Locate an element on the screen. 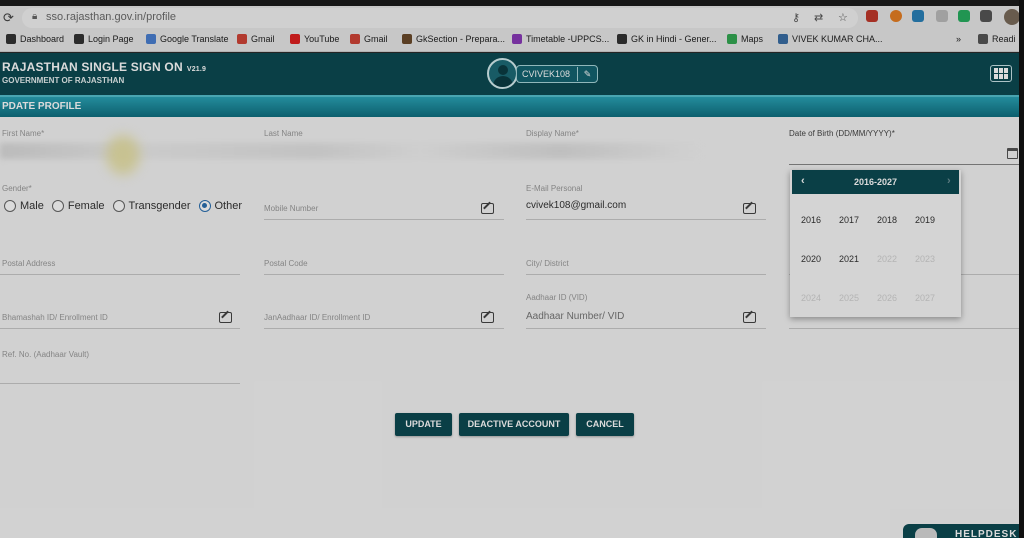  username: CVIVEK108 is located at coordinates (546, 74).